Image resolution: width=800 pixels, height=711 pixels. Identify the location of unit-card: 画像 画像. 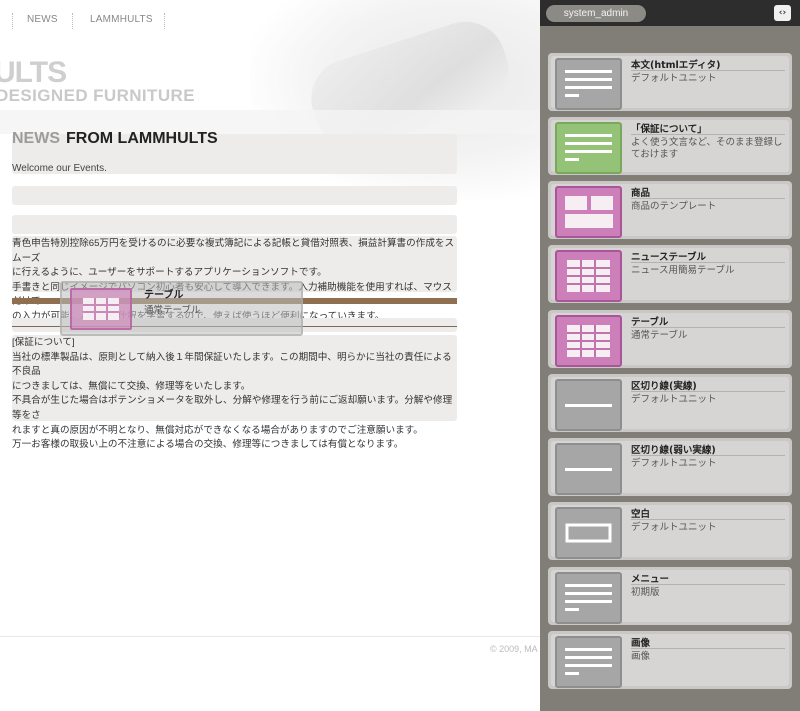
(670, 660).